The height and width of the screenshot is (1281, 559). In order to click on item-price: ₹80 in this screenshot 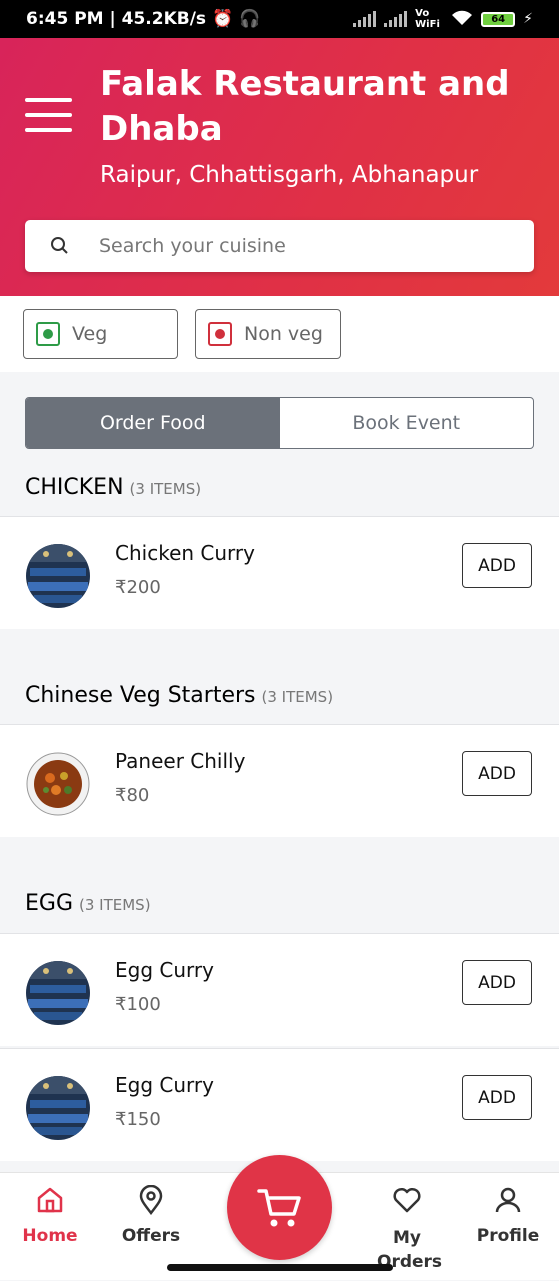, I will do `click(132, 795)`.